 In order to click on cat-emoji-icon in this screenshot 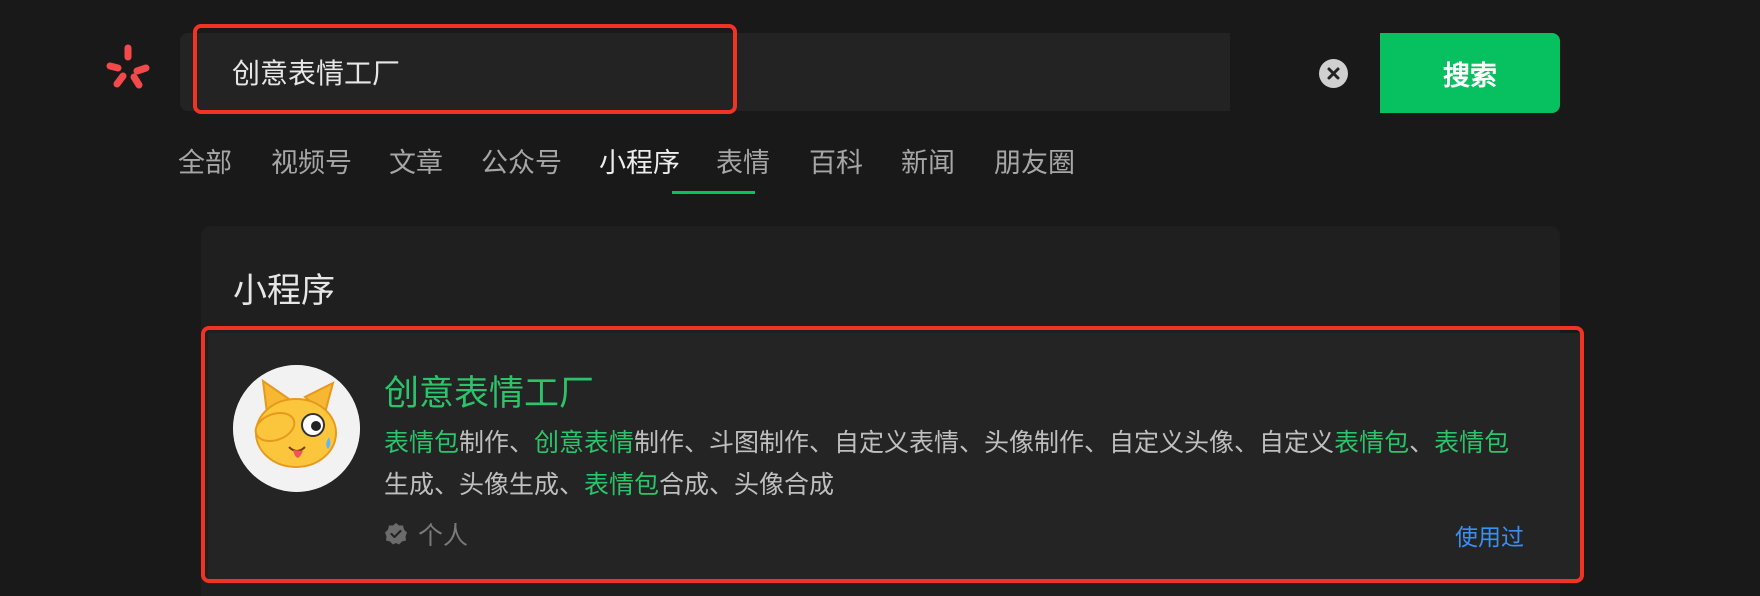, I will do `click(296, 428)`.